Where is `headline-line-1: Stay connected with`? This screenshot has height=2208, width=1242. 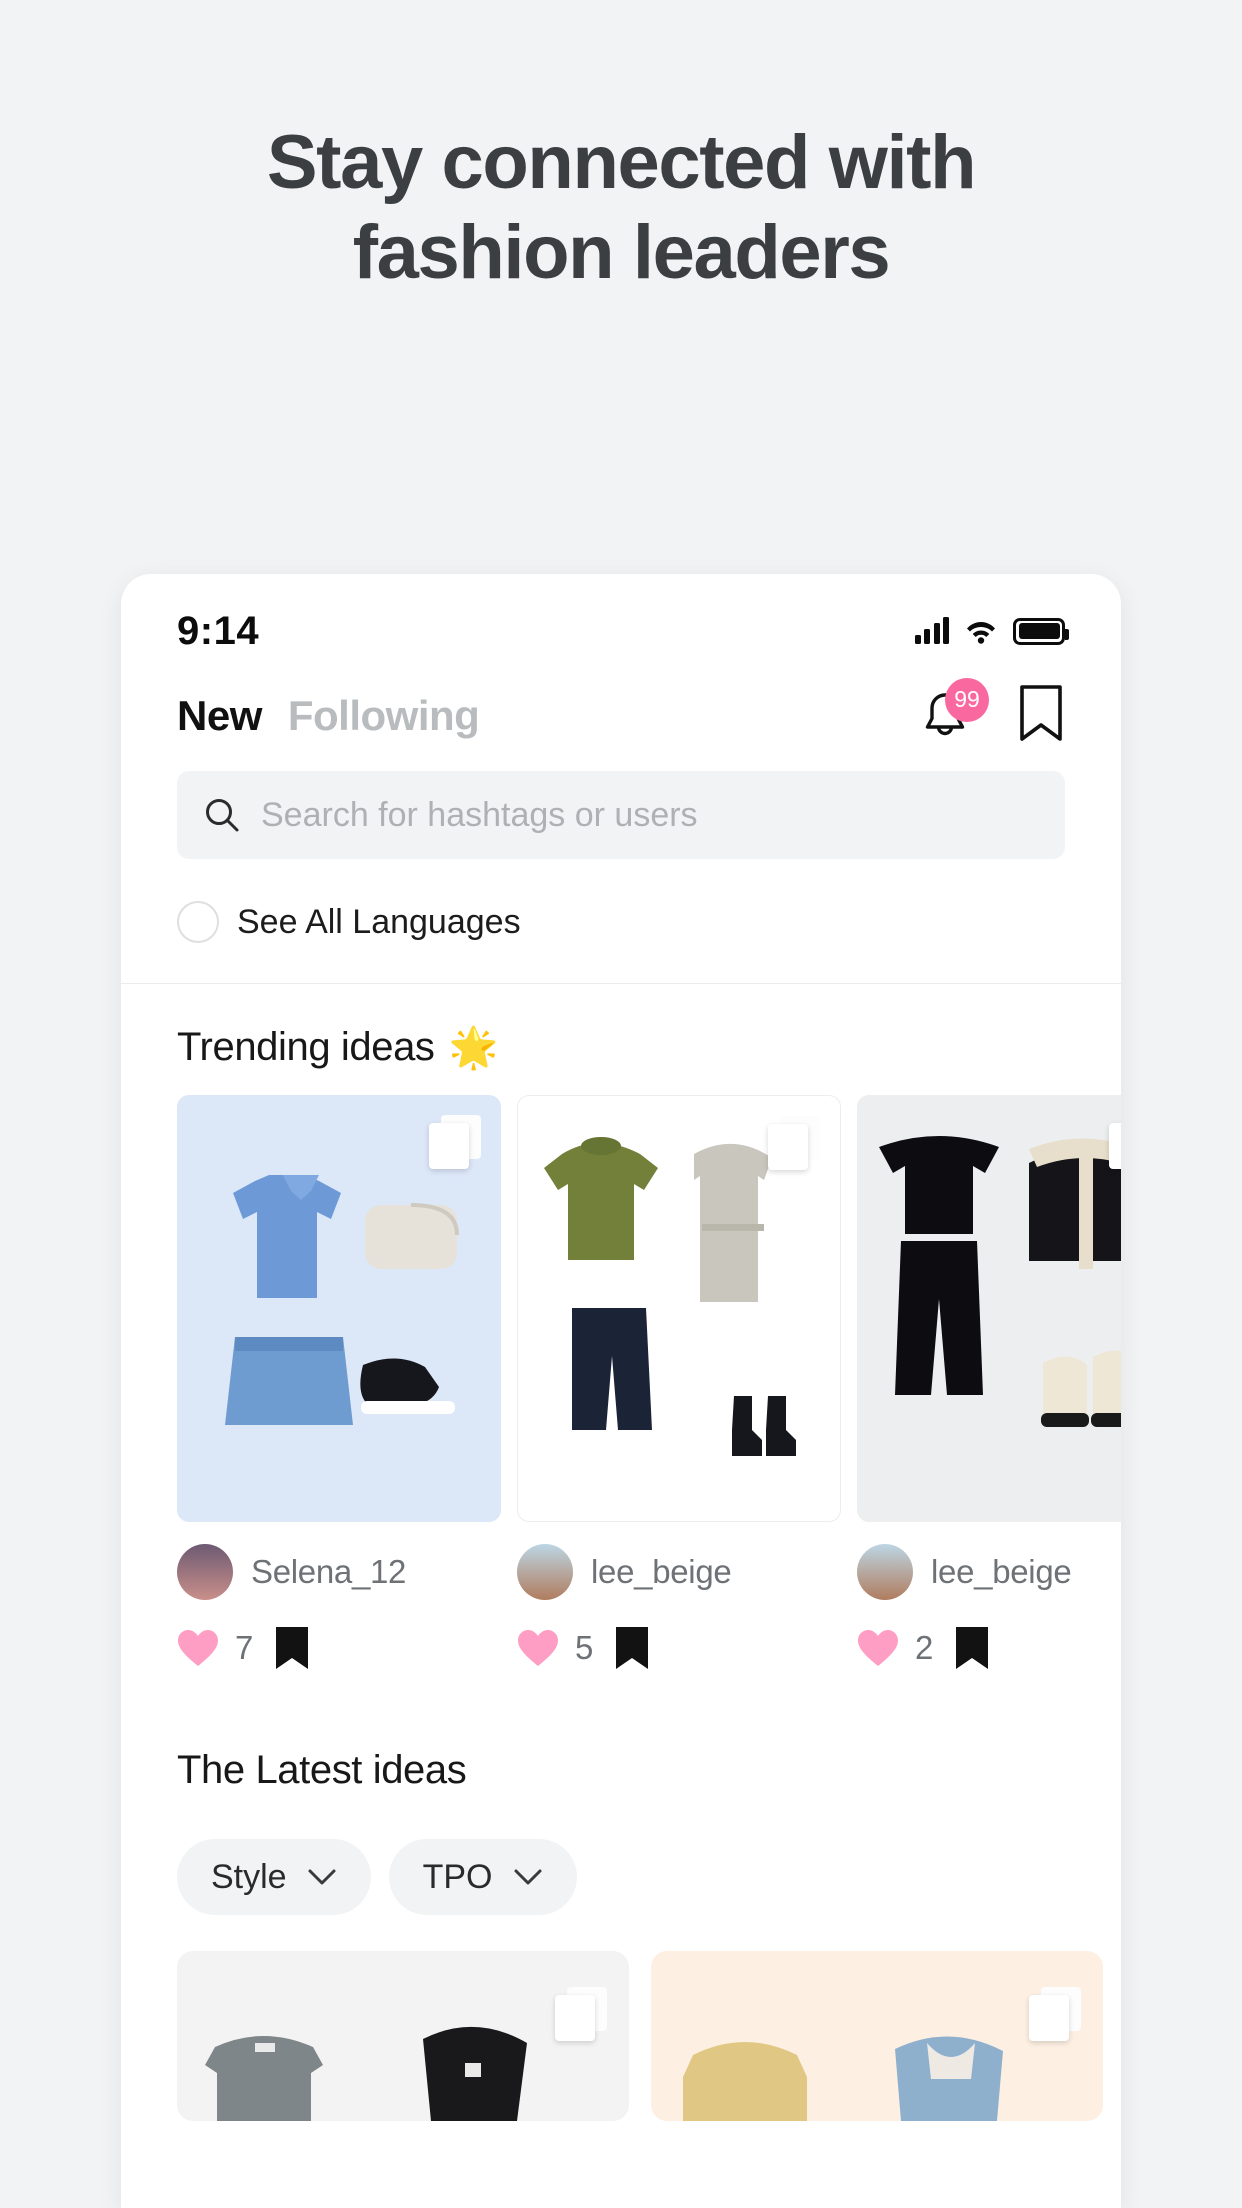 headline-line-1: Stay connected with is located at coordinates (621, 162).